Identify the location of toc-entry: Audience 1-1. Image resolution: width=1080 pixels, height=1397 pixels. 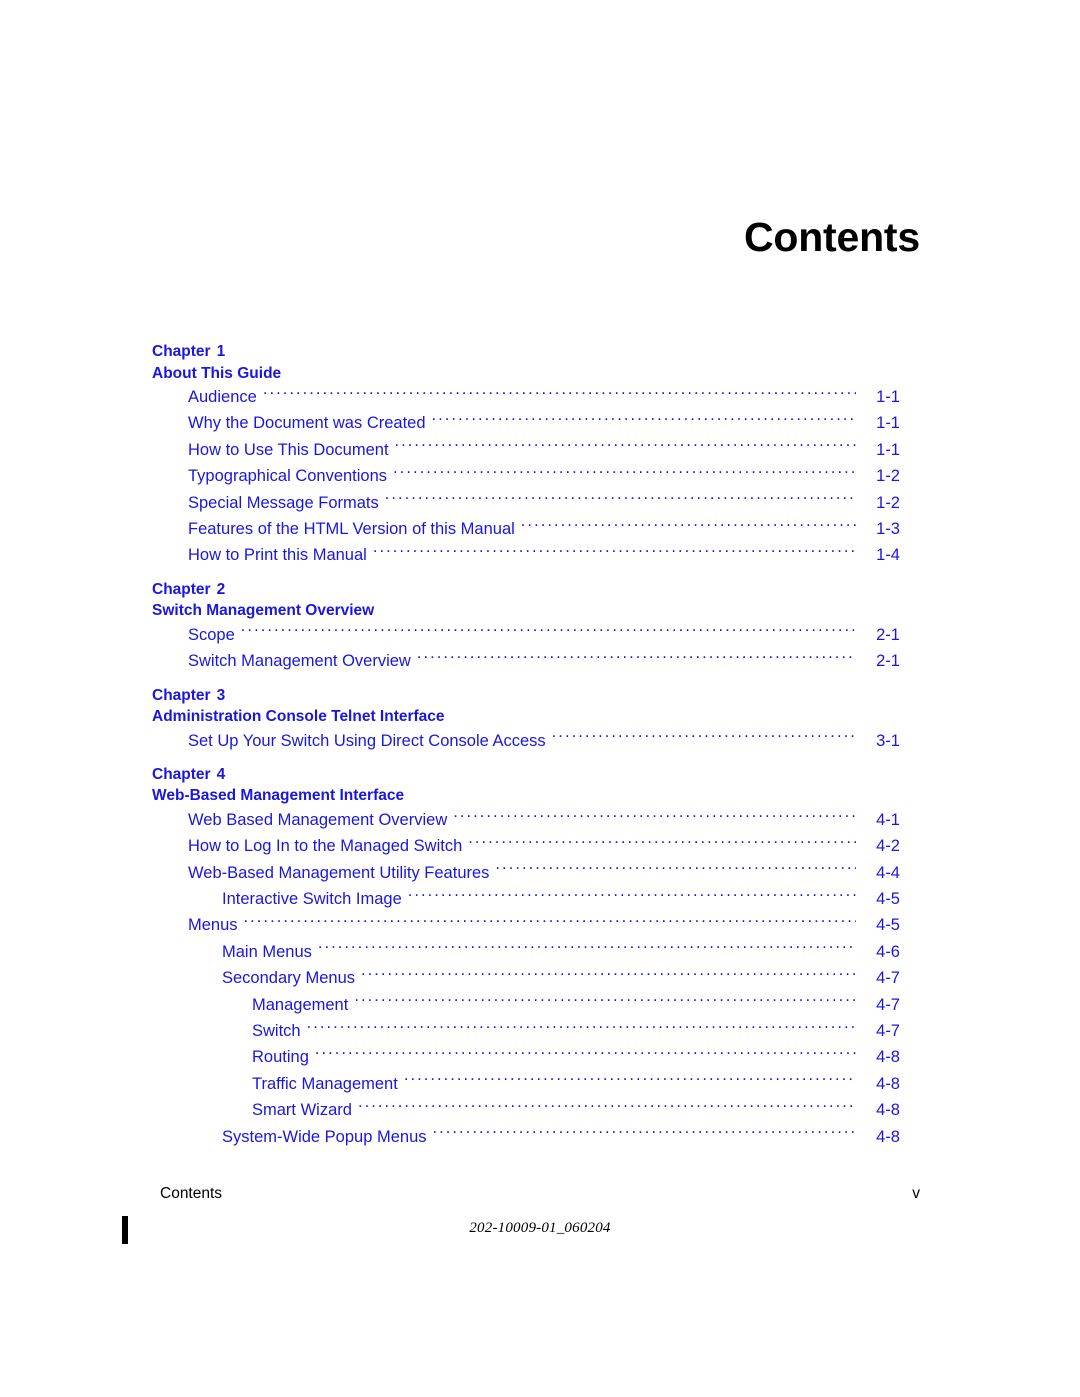
(540, 397).